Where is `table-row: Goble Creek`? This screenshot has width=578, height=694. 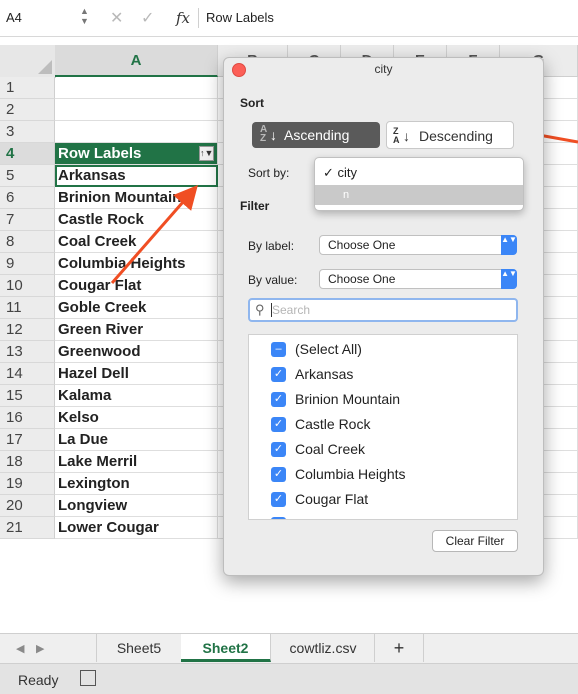 table-row: Goble Creek is located at coordinates (136, 308).